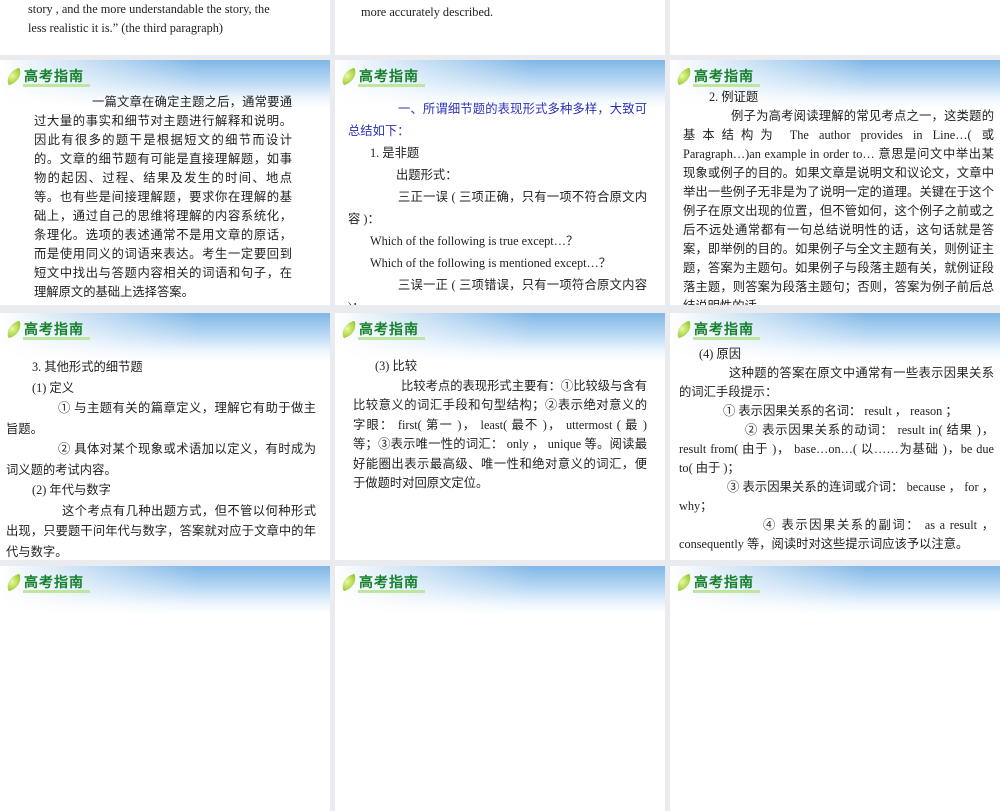 The height and width of the screenshot is (811, 1000). Describe the element at coordinates (474, 241) in the screenshot. I see `slide-paragraph: Which of the following is true except…？` at that location.